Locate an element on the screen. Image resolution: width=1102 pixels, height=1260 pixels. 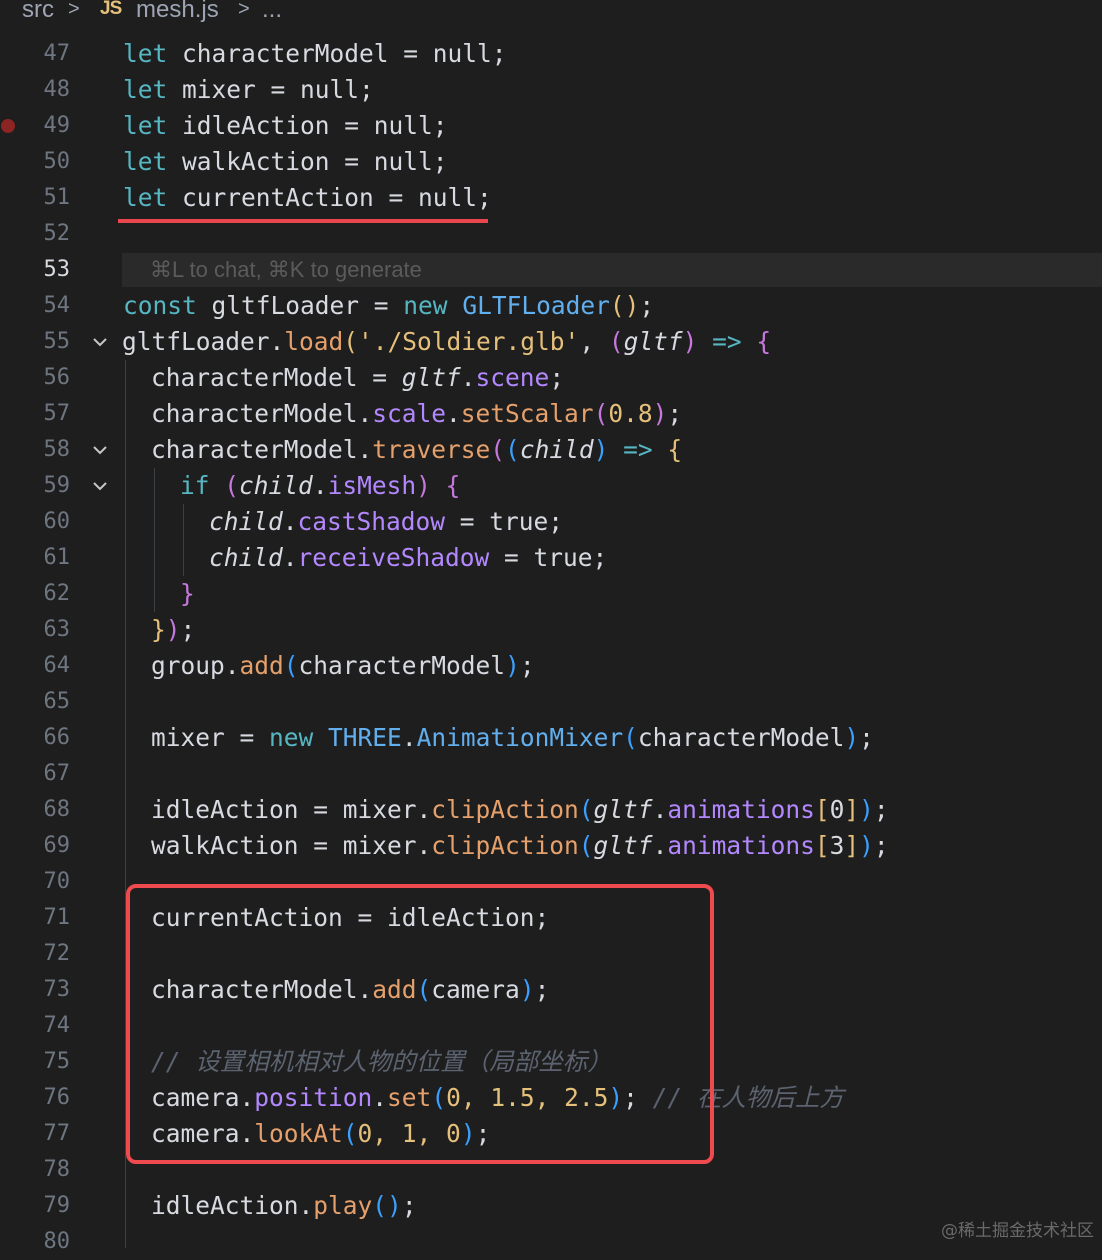
code-line-56: characterModel = gltf.scene; is located at coordinates (357, 378).